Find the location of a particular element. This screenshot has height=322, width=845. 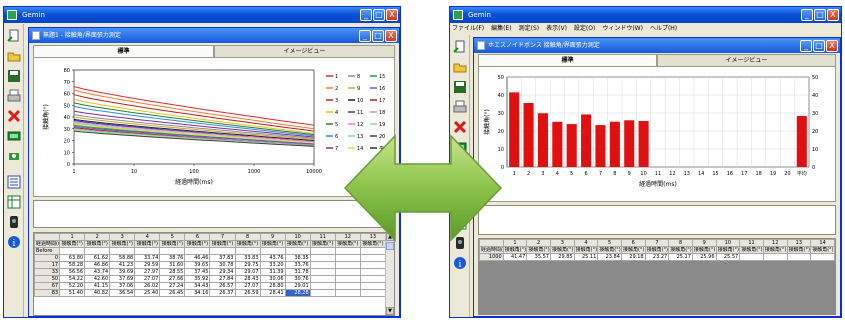

column-header: 5 is located at coordinates (609, 243).